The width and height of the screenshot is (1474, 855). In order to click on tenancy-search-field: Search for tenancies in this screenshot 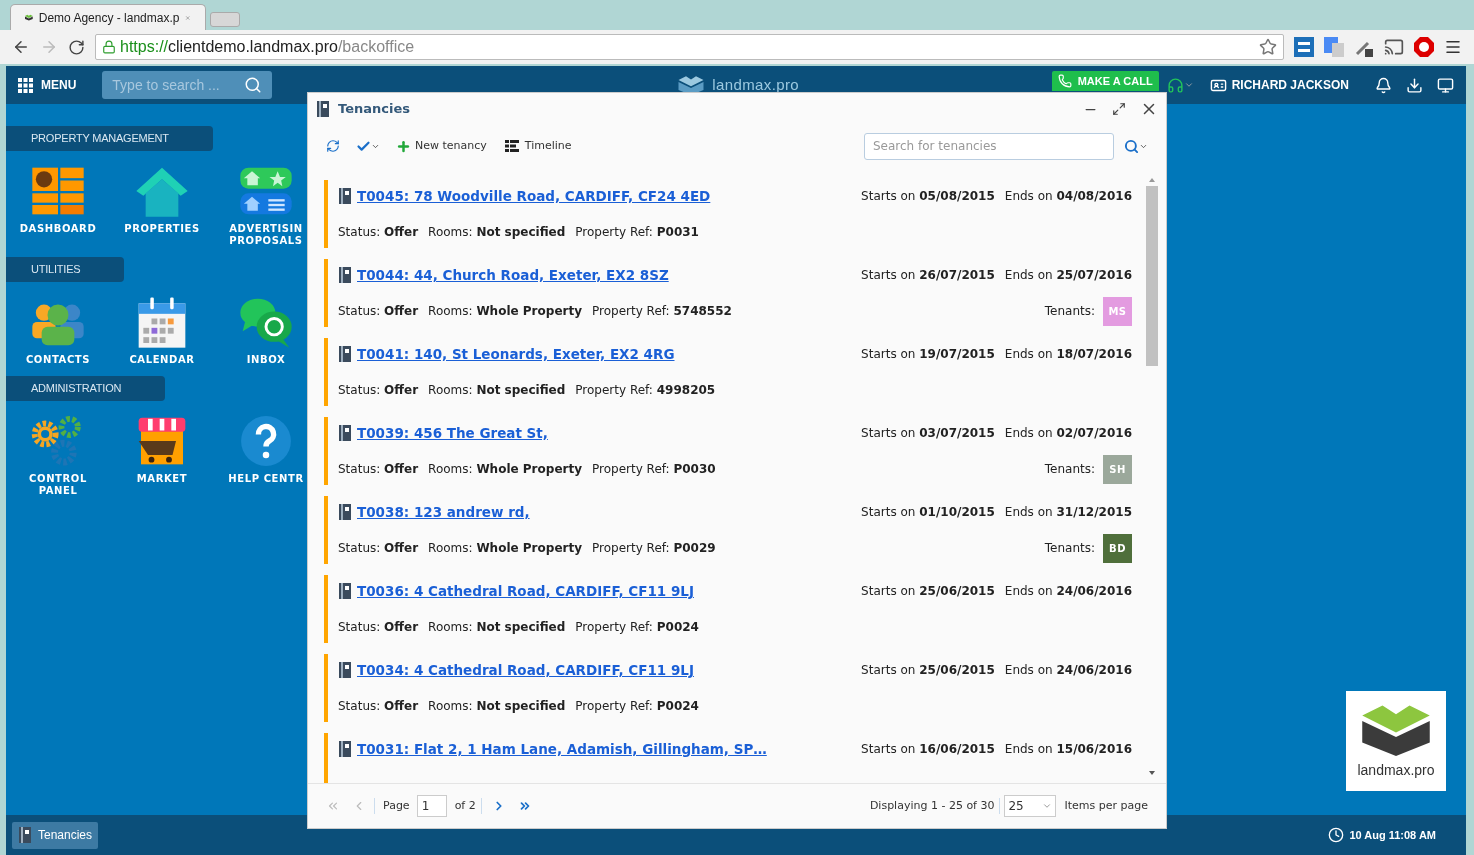, I will do `click(989, 146)`.